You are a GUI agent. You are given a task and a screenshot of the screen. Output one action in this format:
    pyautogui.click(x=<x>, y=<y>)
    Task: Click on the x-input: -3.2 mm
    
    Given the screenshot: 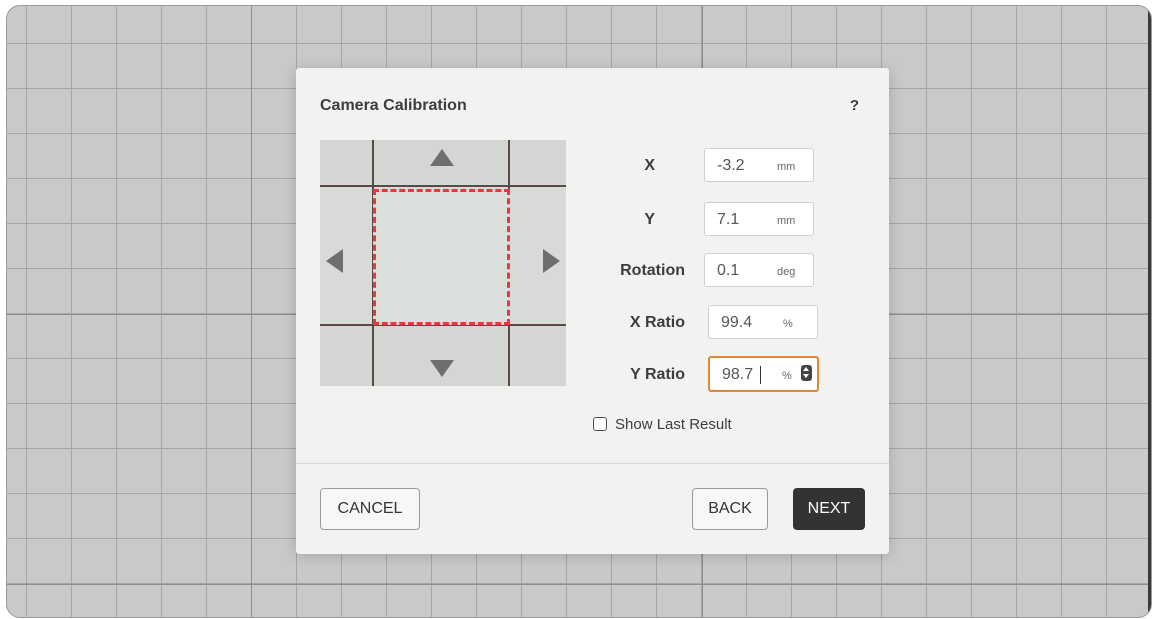 What is the action you would take?
    pyautogui.click(x=759, y=165)
    